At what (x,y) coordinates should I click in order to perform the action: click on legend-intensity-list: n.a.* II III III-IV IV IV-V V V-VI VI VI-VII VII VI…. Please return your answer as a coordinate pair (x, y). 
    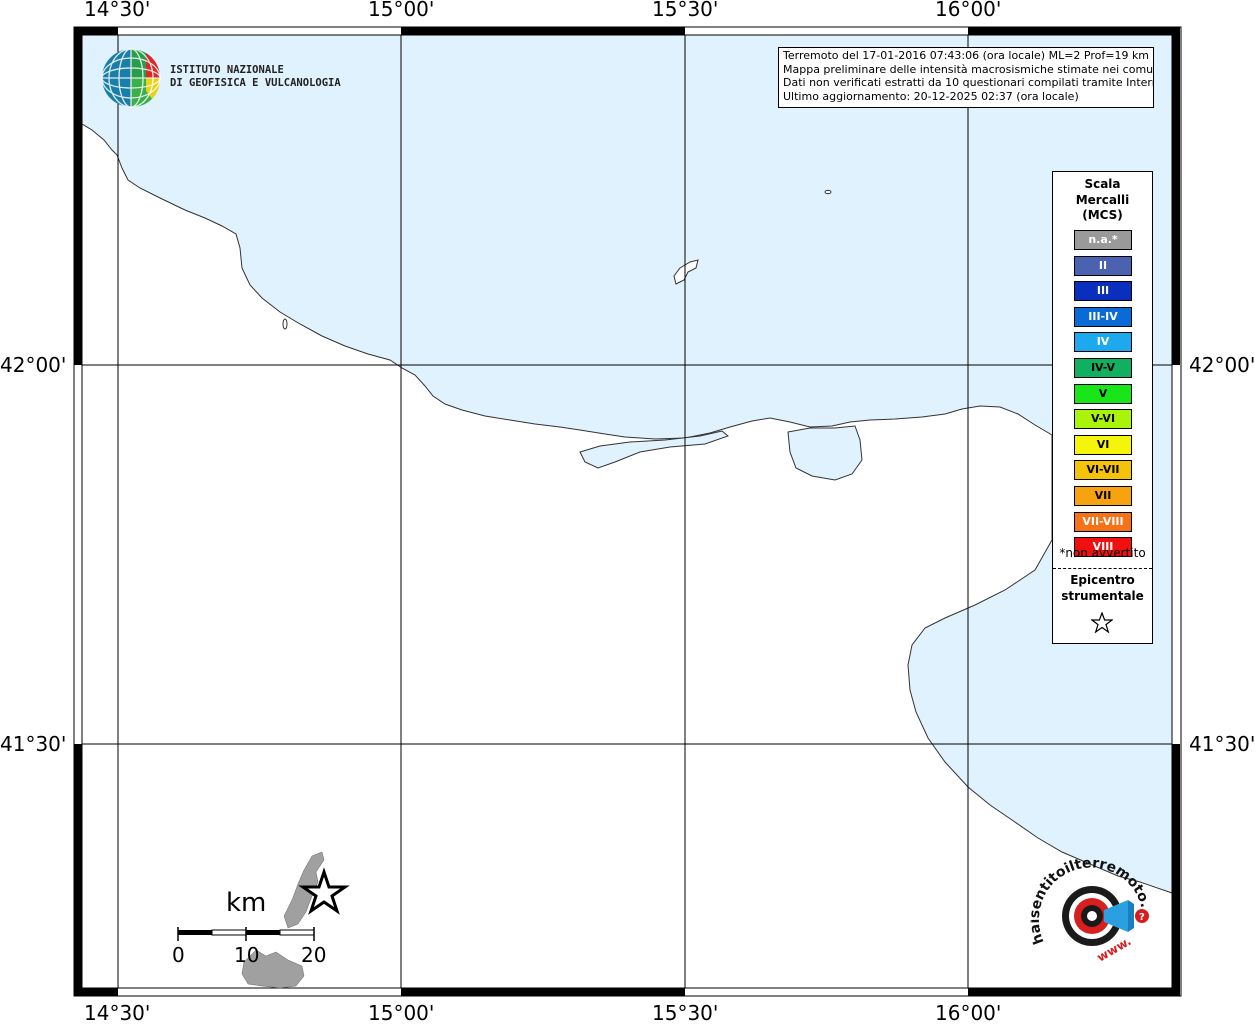
    Looking at the image, I should click on (1103, 396).